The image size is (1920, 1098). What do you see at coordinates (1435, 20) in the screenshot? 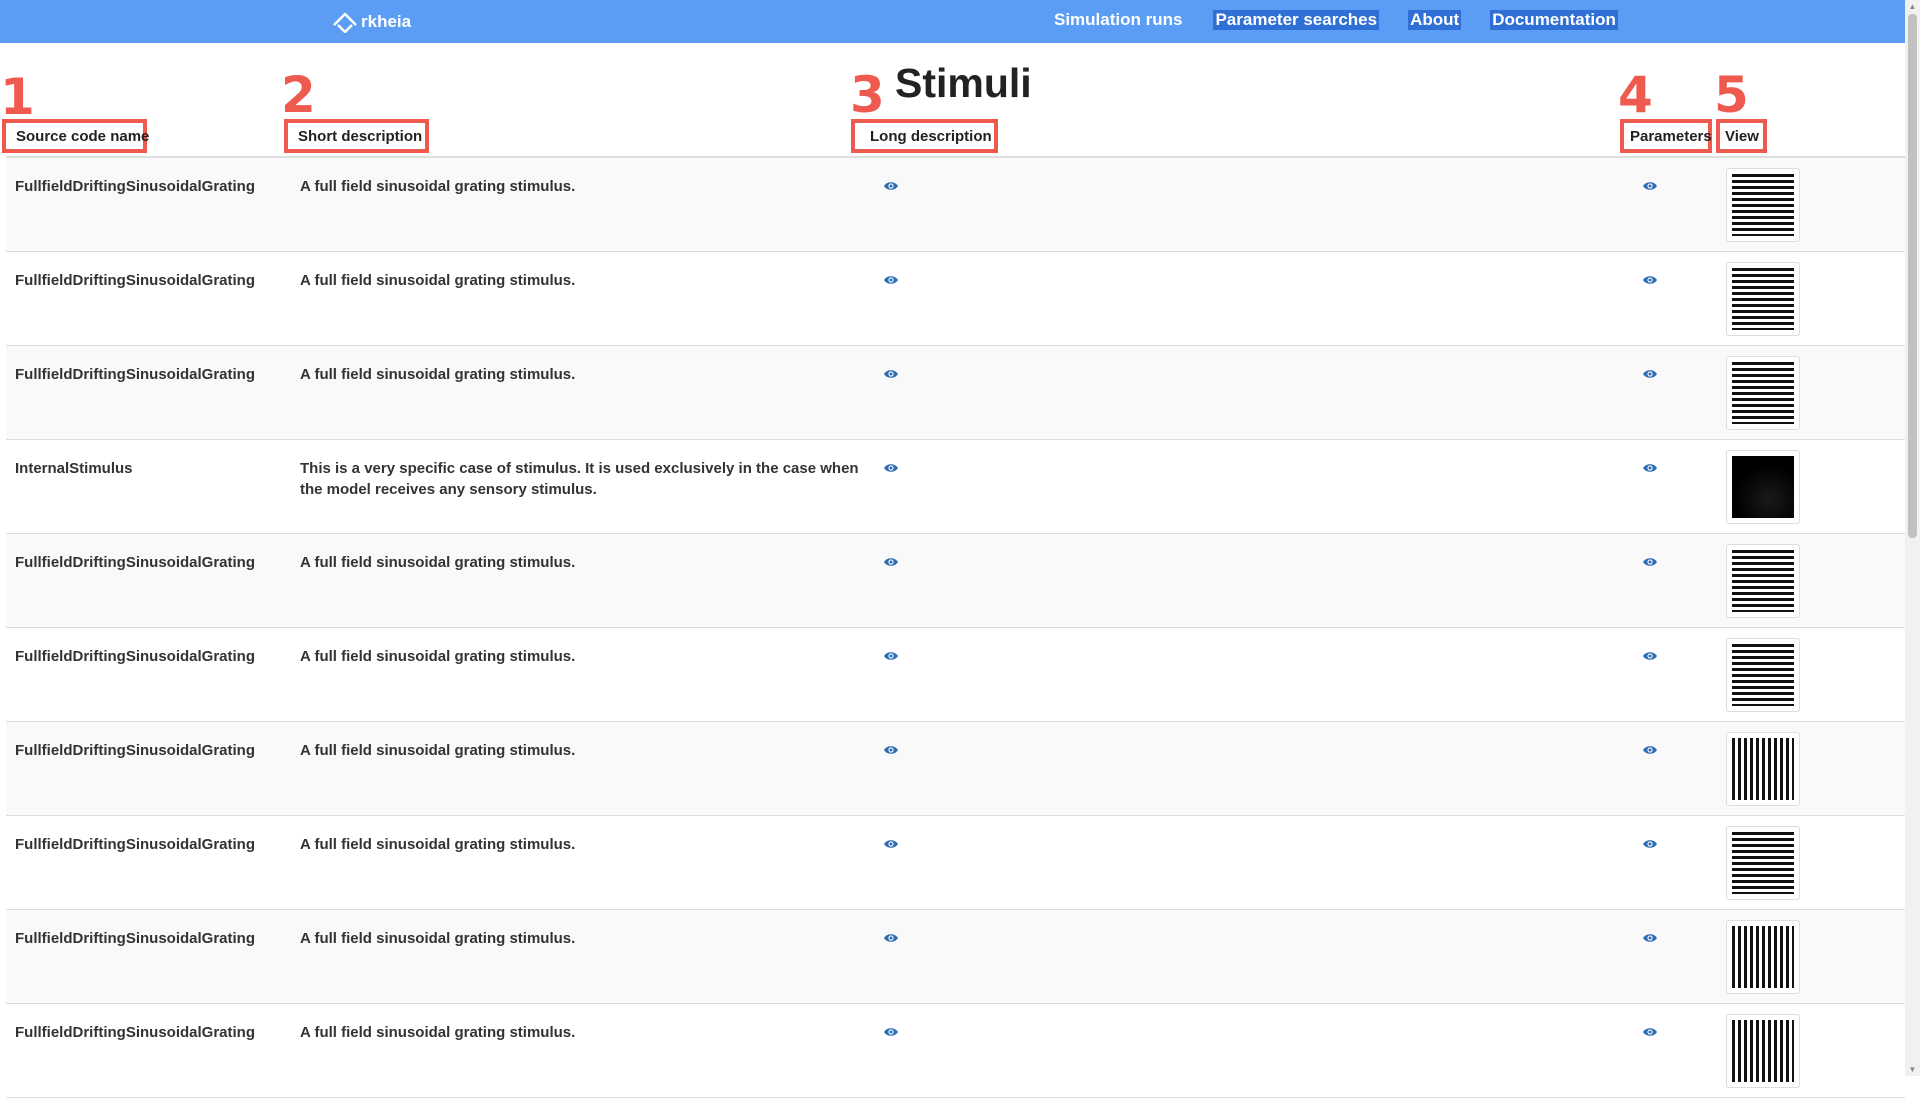
I see `nav-about: About` at bounding box center [1435, 20].